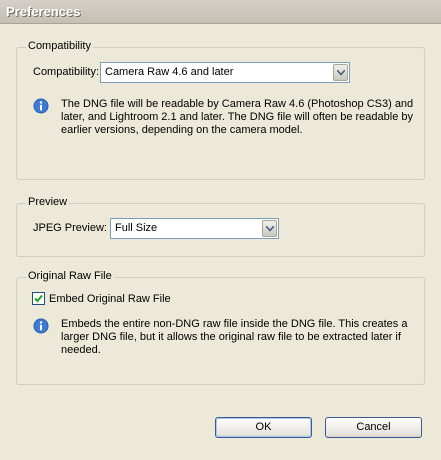 The height and width of the screenshot is (460, 441). I want to click on embed-raw-checkbox-label: Embed Original Raw File, so click(110, 299).